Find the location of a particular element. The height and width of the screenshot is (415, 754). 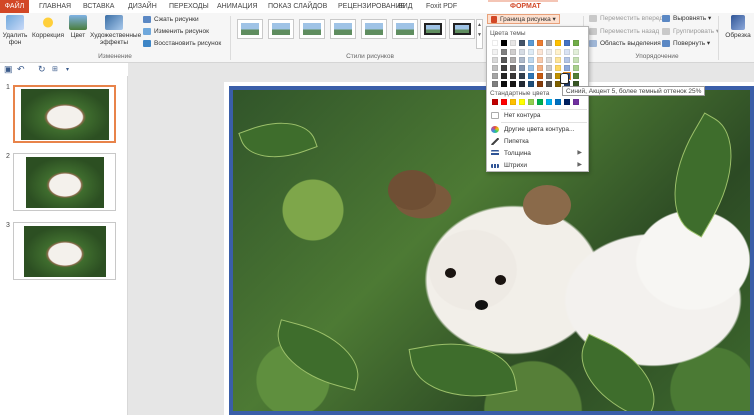

eyedropper-item: Пипетка is located at coordinates (538, 141).